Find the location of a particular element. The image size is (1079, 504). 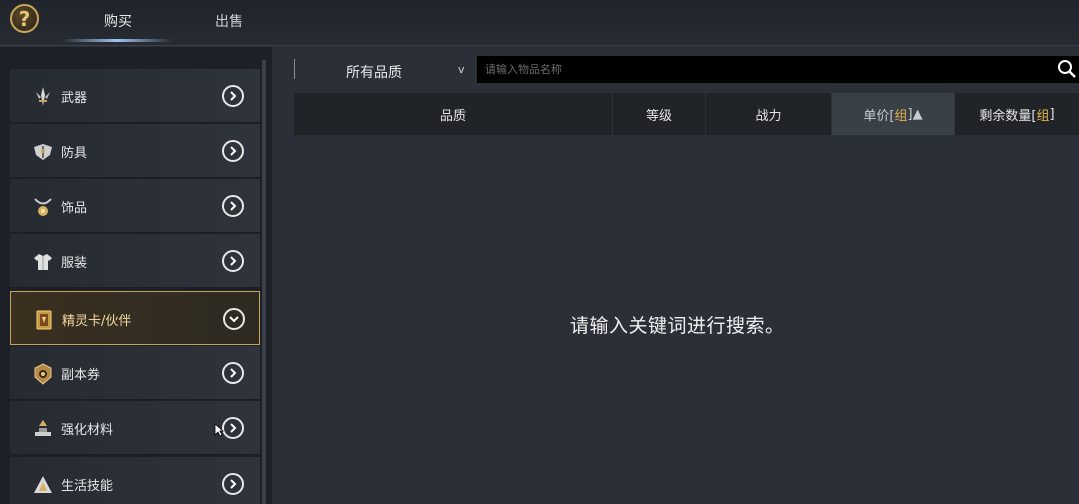

sidebar-item-label: 生活技能 is located at coordinates (87, 486).